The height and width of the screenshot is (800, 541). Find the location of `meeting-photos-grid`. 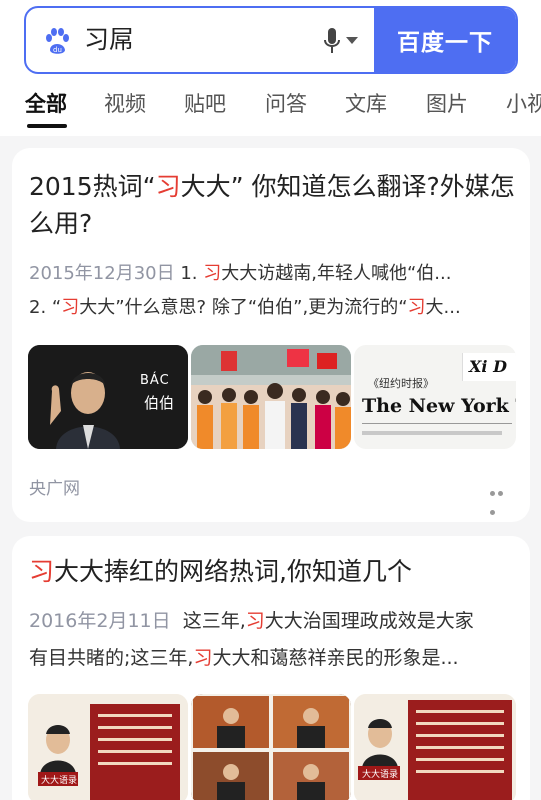

meeting-photos-grid is located at coordinates (271, 747).